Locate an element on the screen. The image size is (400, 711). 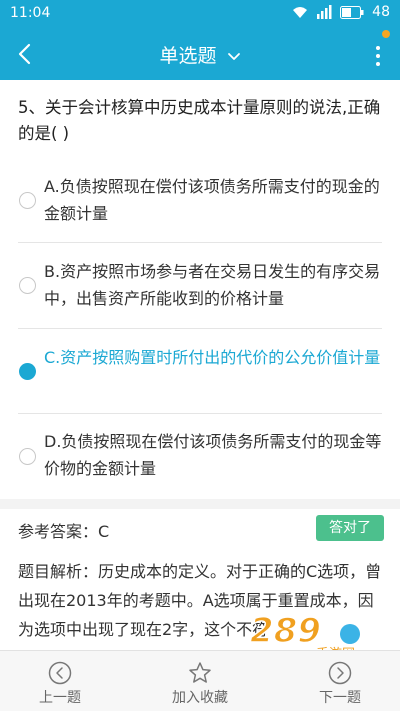
status-bar: 11:04 48 is located at coordinates (200, 14).